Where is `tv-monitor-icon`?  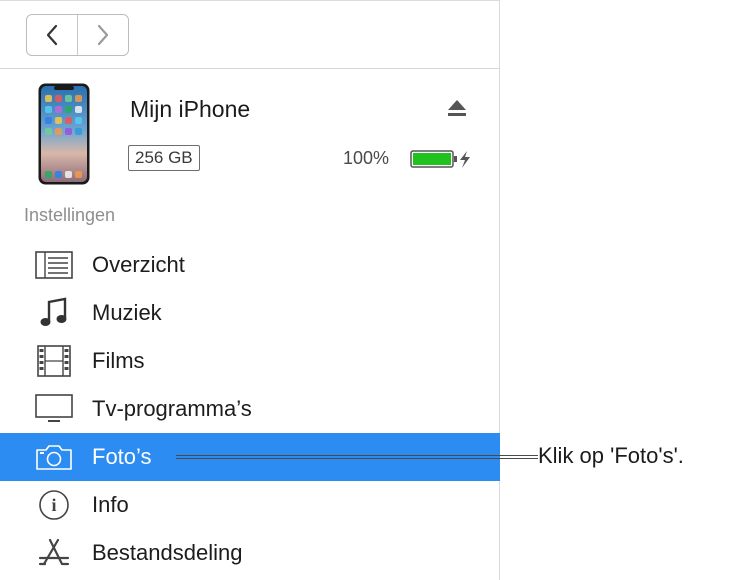
tv-monitor-icon is located at coordinates (54, 409).